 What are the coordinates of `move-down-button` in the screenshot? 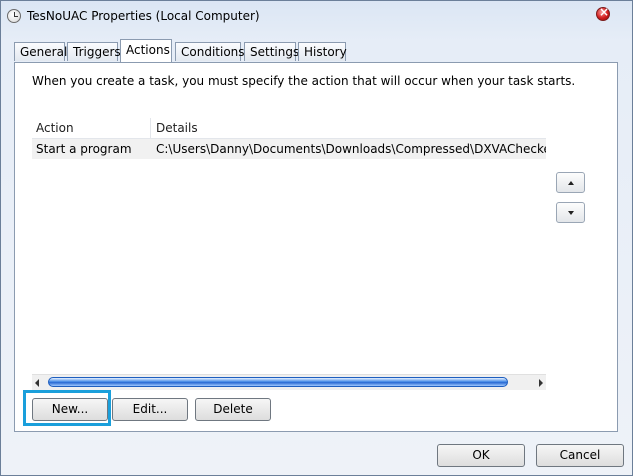 It's located at (570, 212).